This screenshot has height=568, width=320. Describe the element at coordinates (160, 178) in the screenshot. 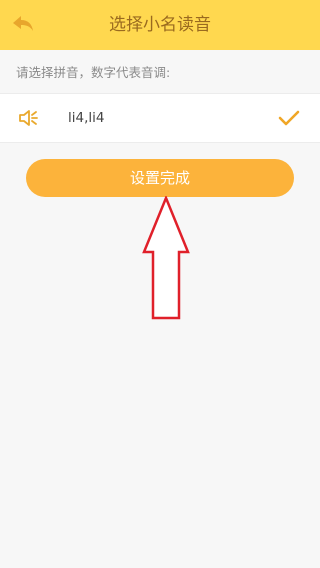

I see `finish-setting-button: 设置完成` at that location.